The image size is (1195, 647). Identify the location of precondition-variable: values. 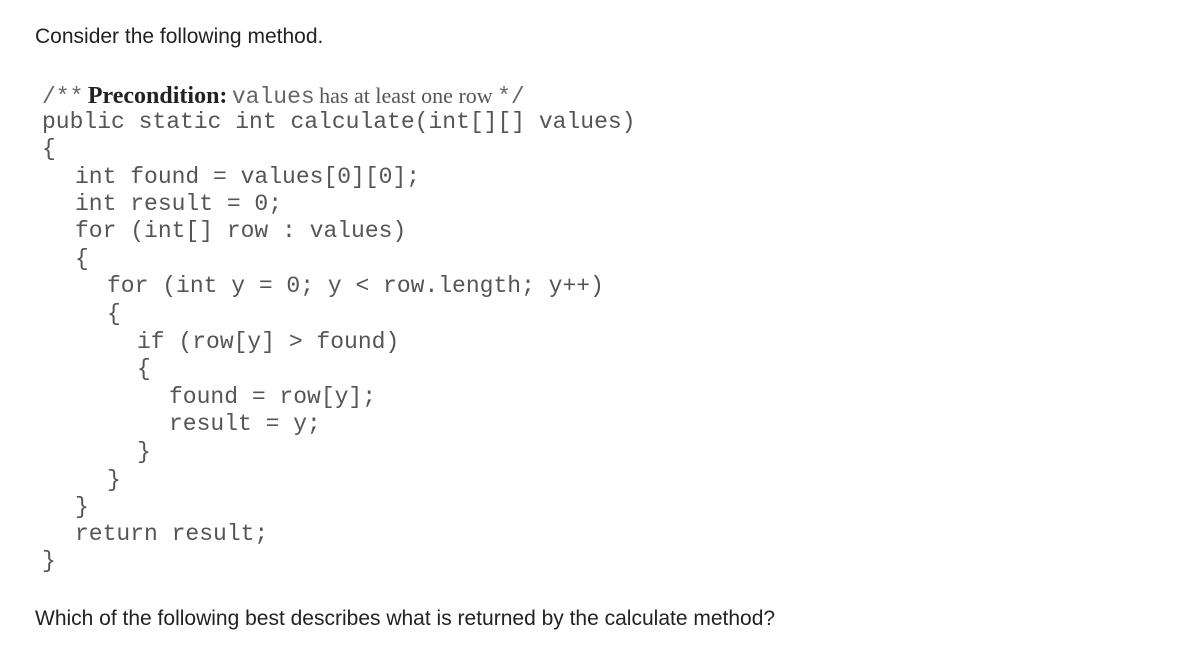
(273, 97).